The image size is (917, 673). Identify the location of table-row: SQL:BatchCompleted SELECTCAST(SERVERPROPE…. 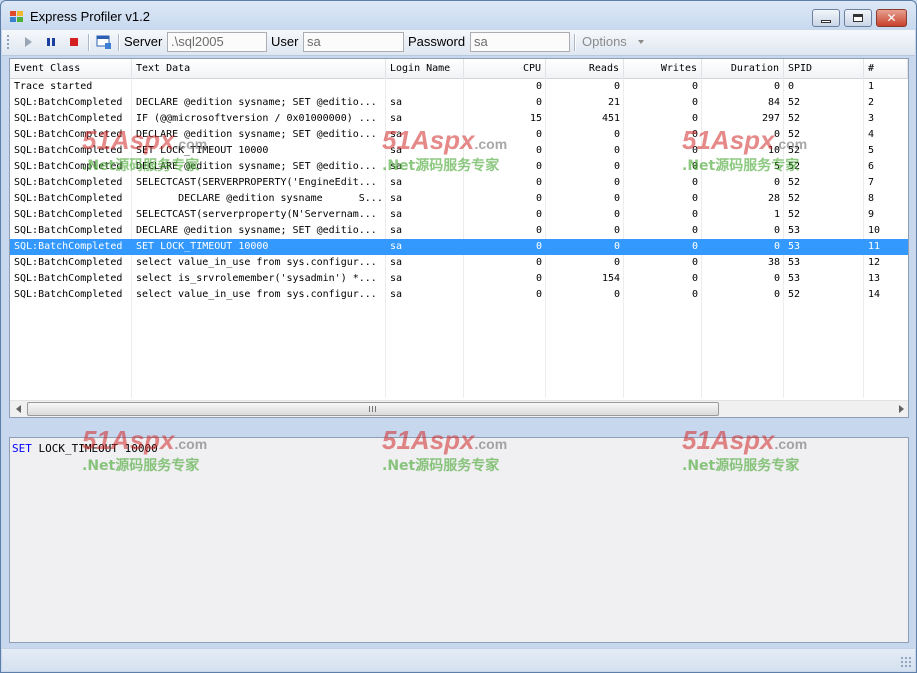
(459, 183).